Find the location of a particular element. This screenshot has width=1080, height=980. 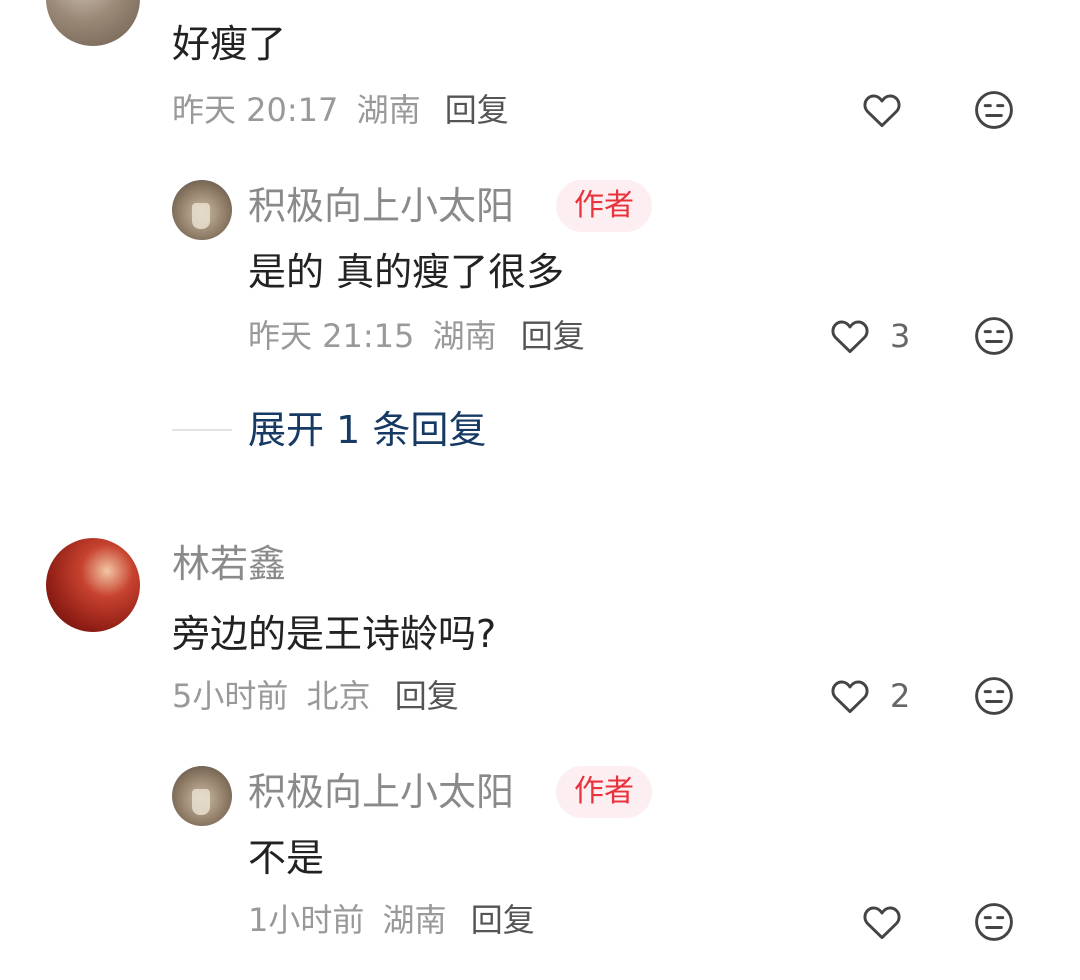

like-count: 3 is located at coordinates (900, 336).